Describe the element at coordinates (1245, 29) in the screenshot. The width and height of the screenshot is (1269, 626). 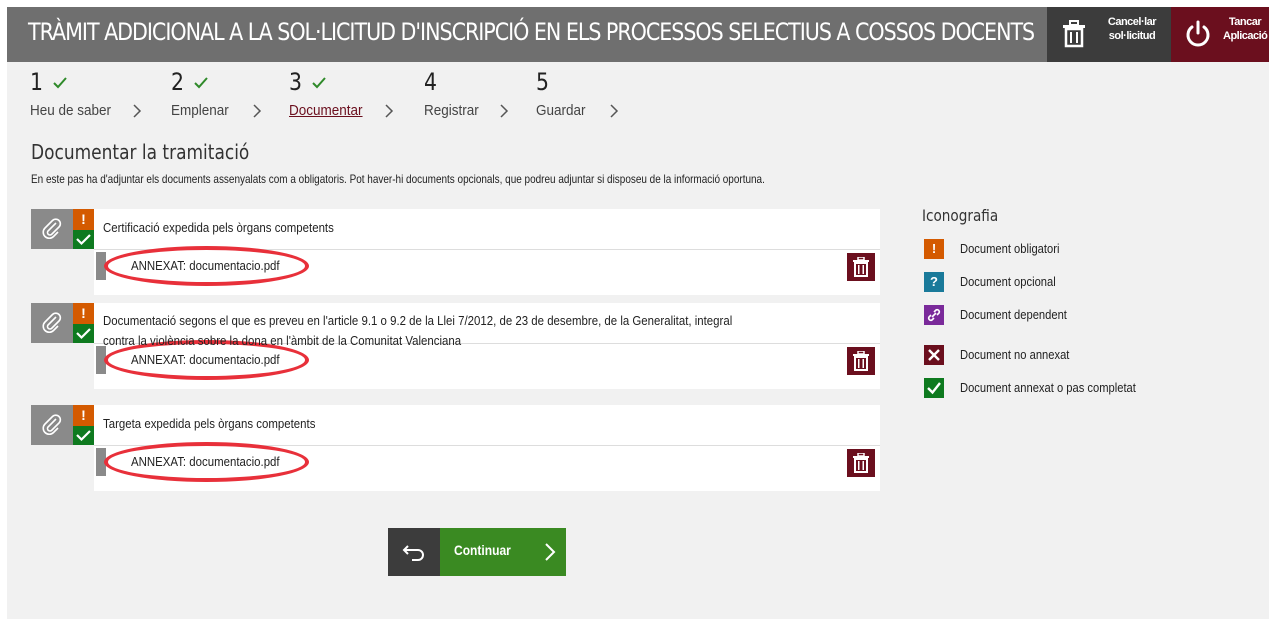
I see `close-app-label: Tancar Aplicació` at that location.